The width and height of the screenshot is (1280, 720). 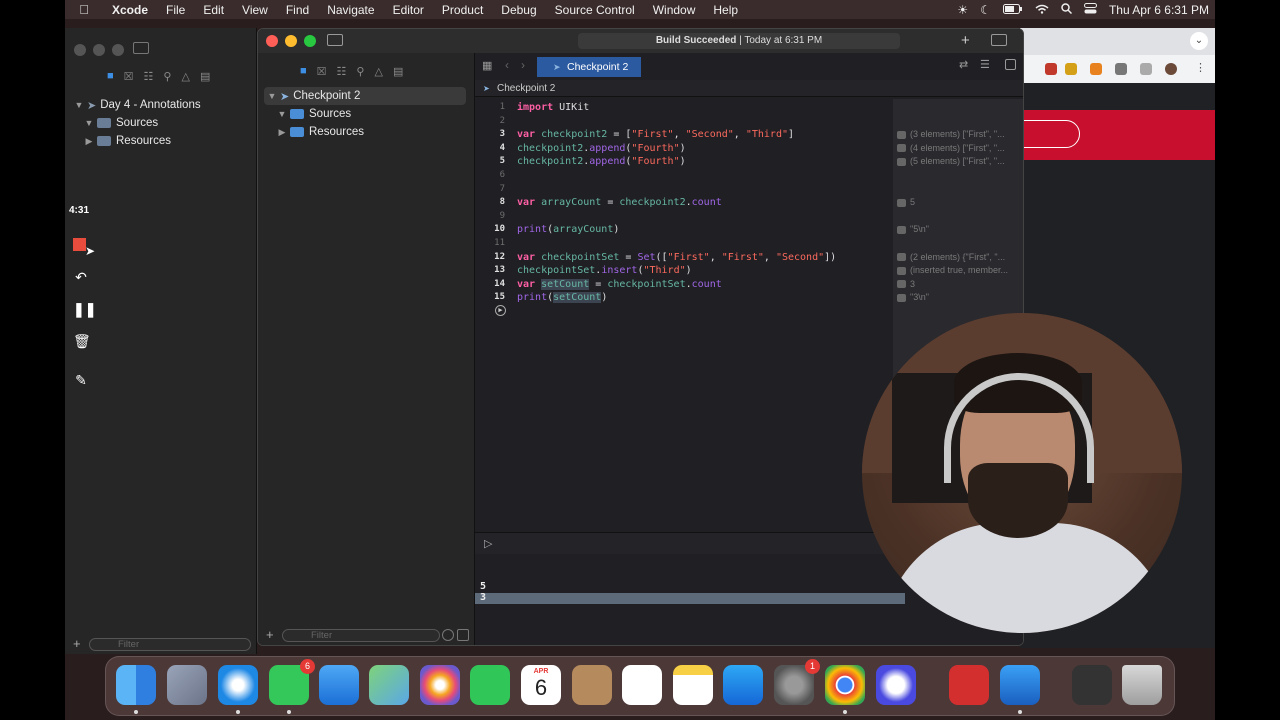 What do you see at coordinates (985, 10) in the screenshot?
I see `focus-moon-icon: ☾` at bounding box center [985, 10].